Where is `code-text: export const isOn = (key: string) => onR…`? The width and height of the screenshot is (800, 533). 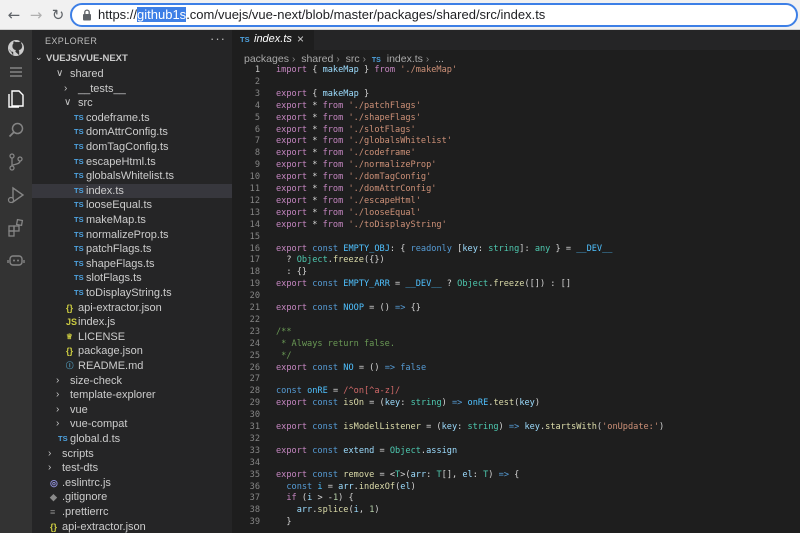 code-text: export const isOn = (key: string) => onR… is located at coordinates (408, 403).